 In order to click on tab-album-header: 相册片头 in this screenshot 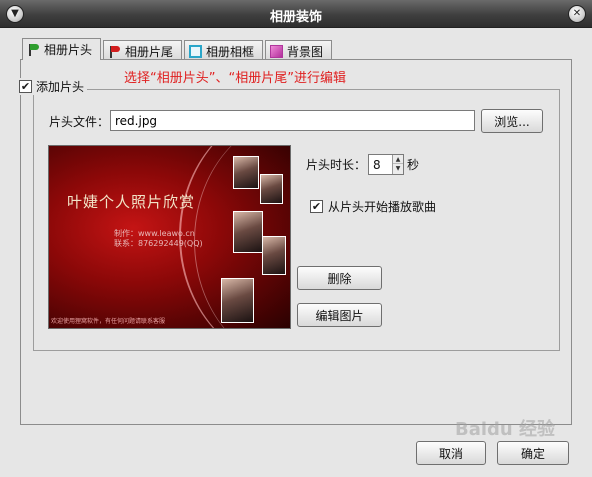, I will do `click(62, 49)`.